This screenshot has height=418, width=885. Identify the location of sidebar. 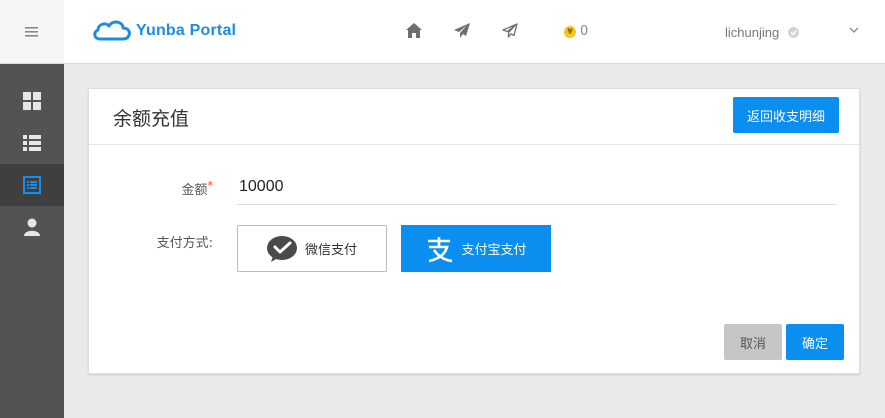
(32, 209).